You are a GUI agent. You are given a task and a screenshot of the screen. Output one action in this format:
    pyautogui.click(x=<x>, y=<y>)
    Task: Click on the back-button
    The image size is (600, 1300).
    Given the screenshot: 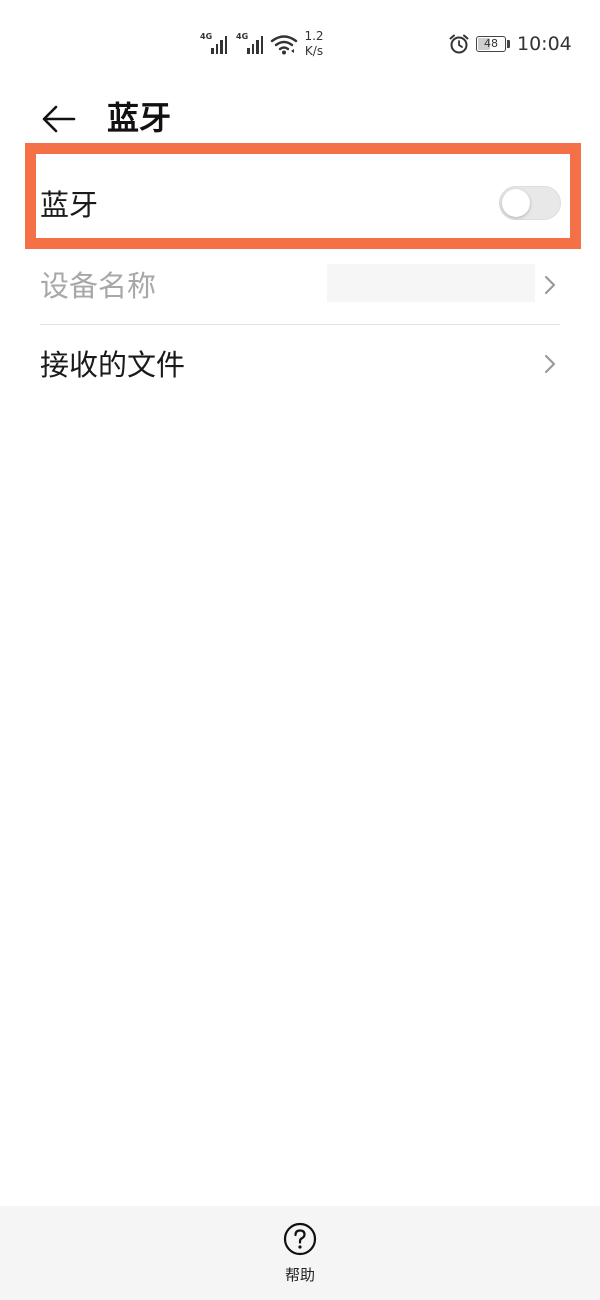 What is the action you would take?
    pyautogui.click(x=59, y=119)
    